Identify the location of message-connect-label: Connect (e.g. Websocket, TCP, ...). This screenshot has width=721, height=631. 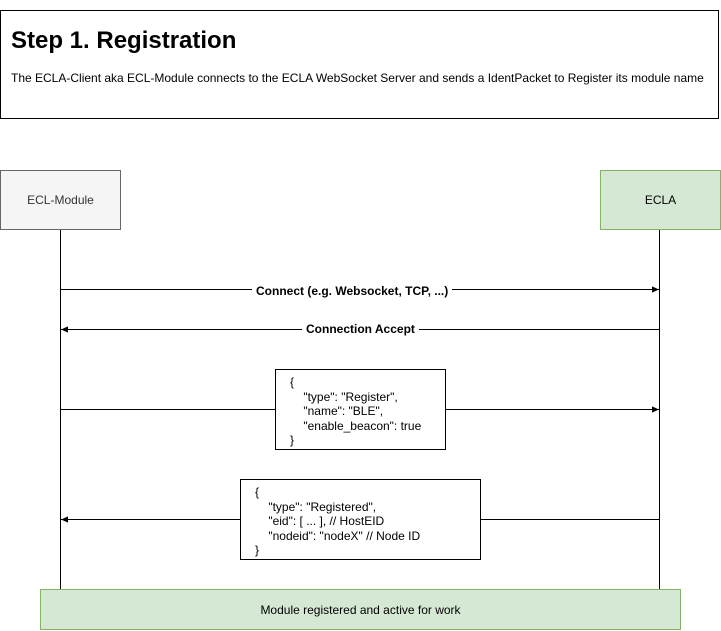
(352, 291).